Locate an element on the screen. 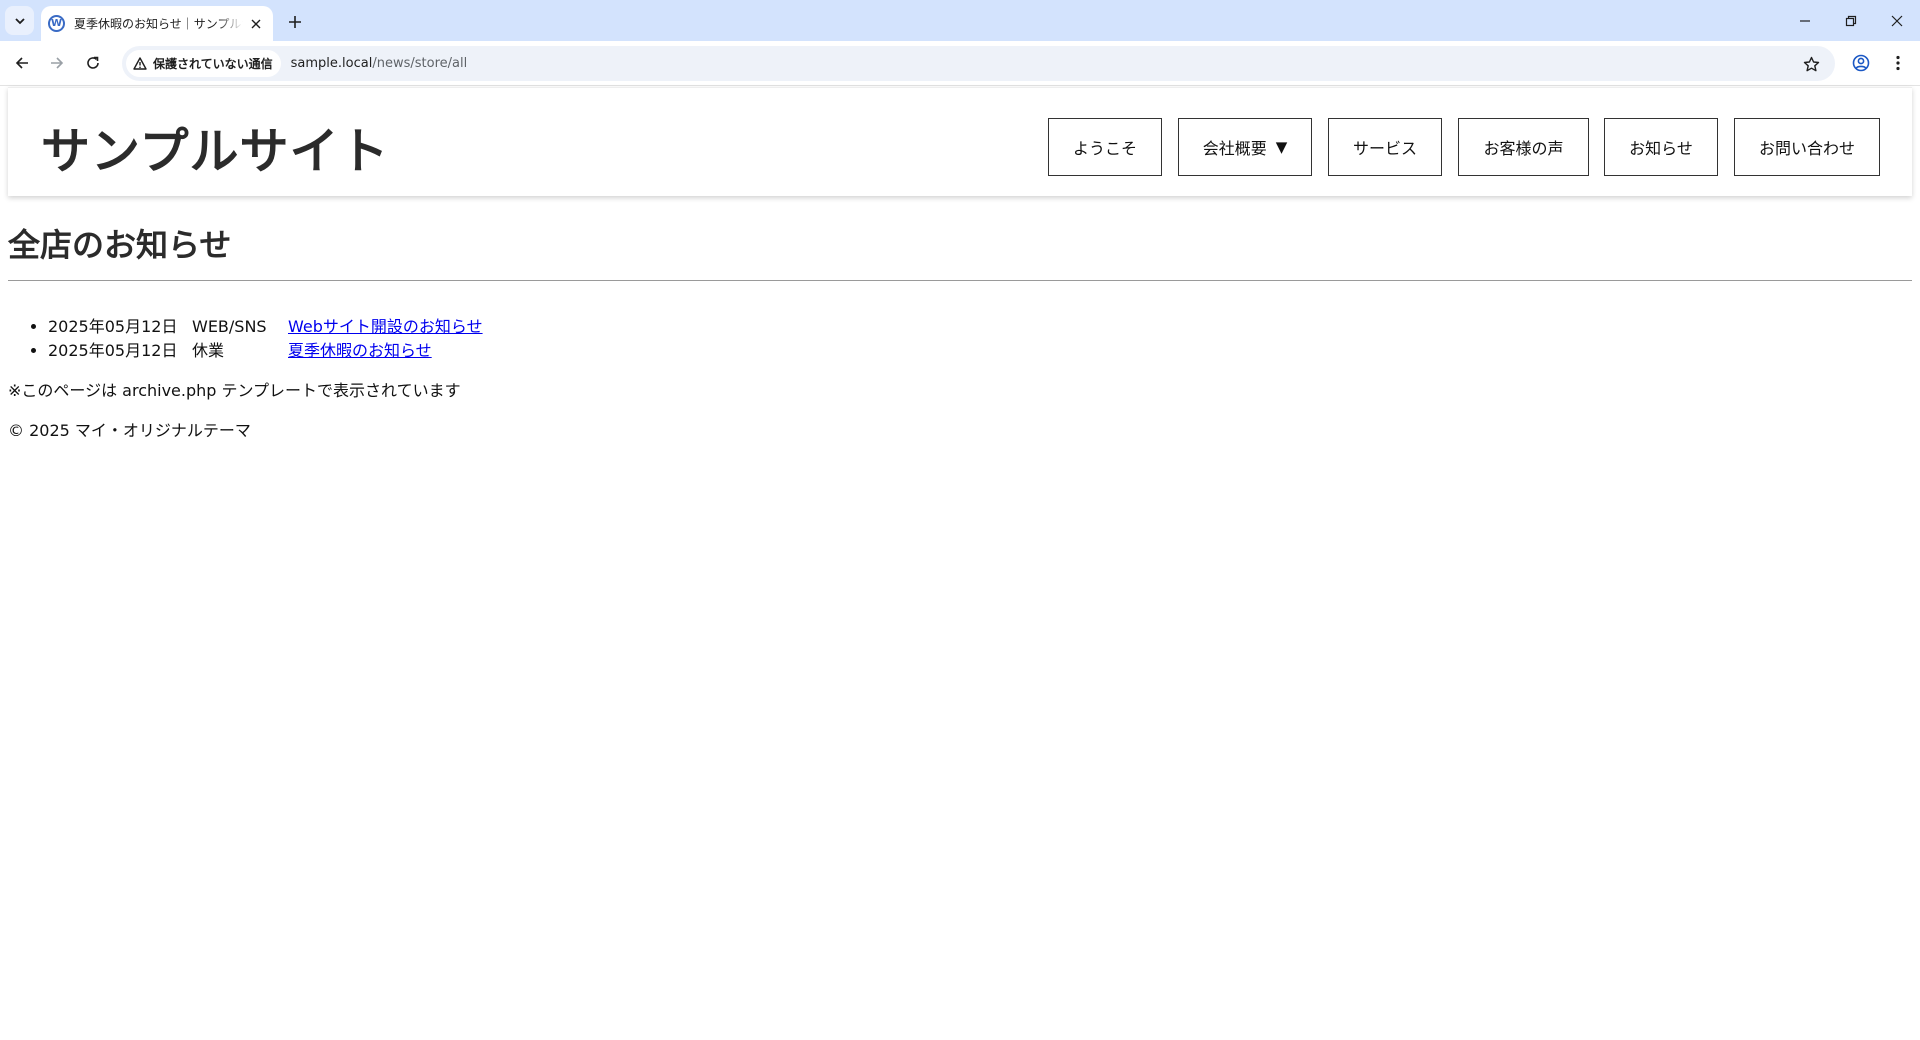  tab-title: 夏季休暇のお知らせ｜サンプルサイト is located at coordinates (158, 24).